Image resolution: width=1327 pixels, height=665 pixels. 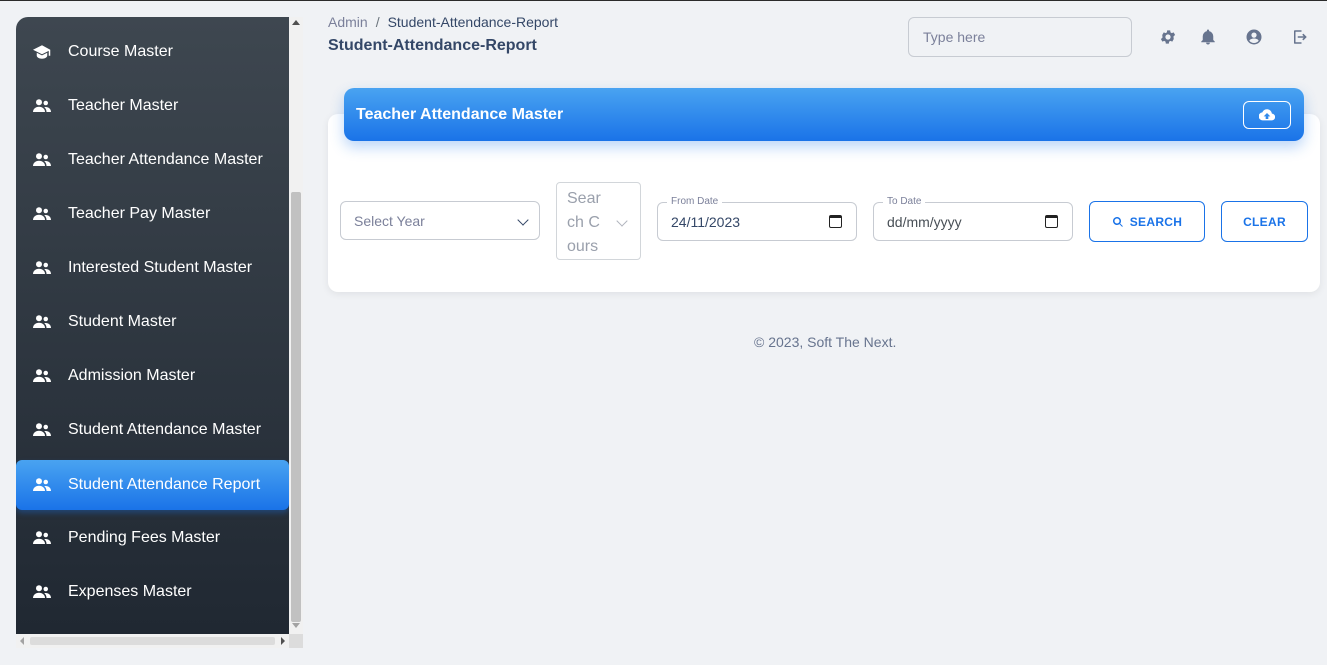 I want to click on window-top-border, so click(x=663, y=0).